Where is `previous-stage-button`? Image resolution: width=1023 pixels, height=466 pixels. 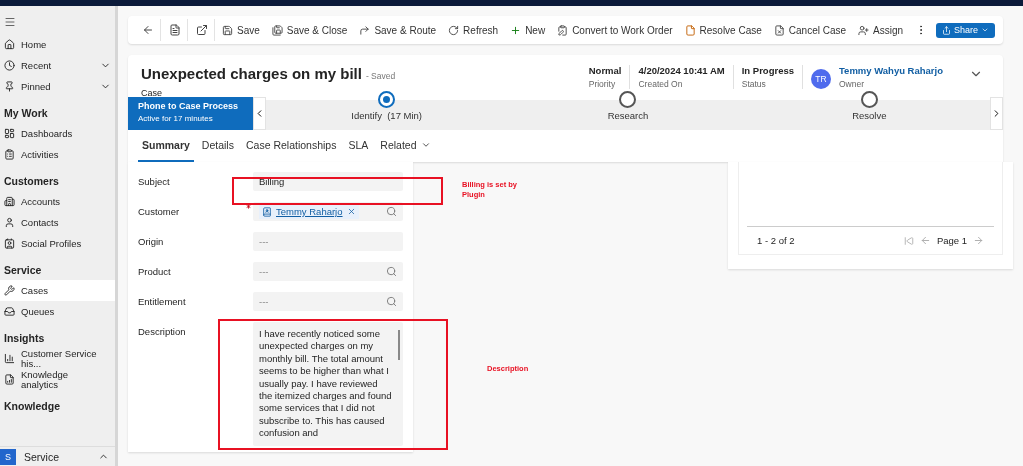
previous-stage-button is located at coordinates (259, 113).